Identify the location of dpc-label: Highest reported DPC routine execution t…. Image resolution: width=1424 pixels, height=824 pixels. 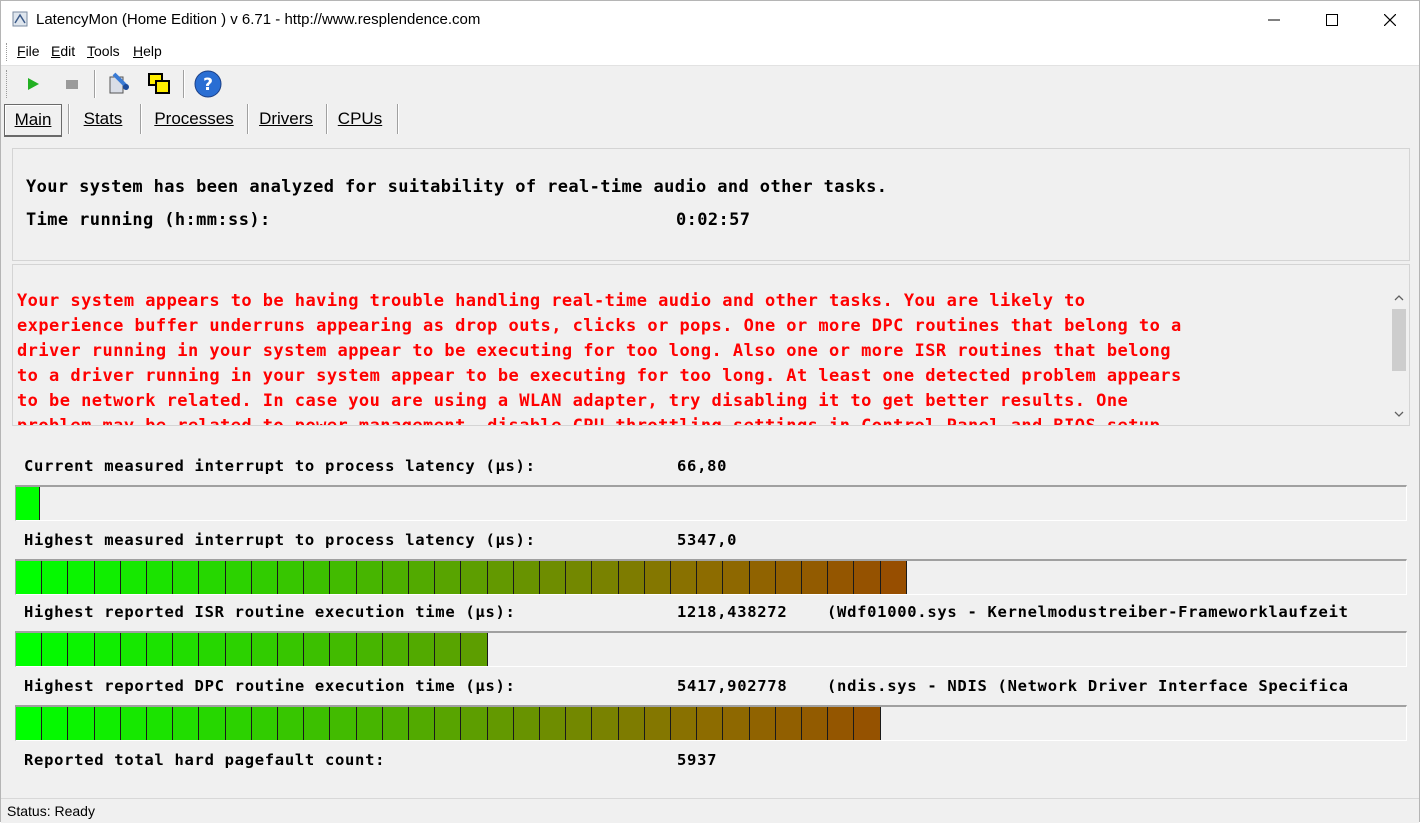
(270, 686).